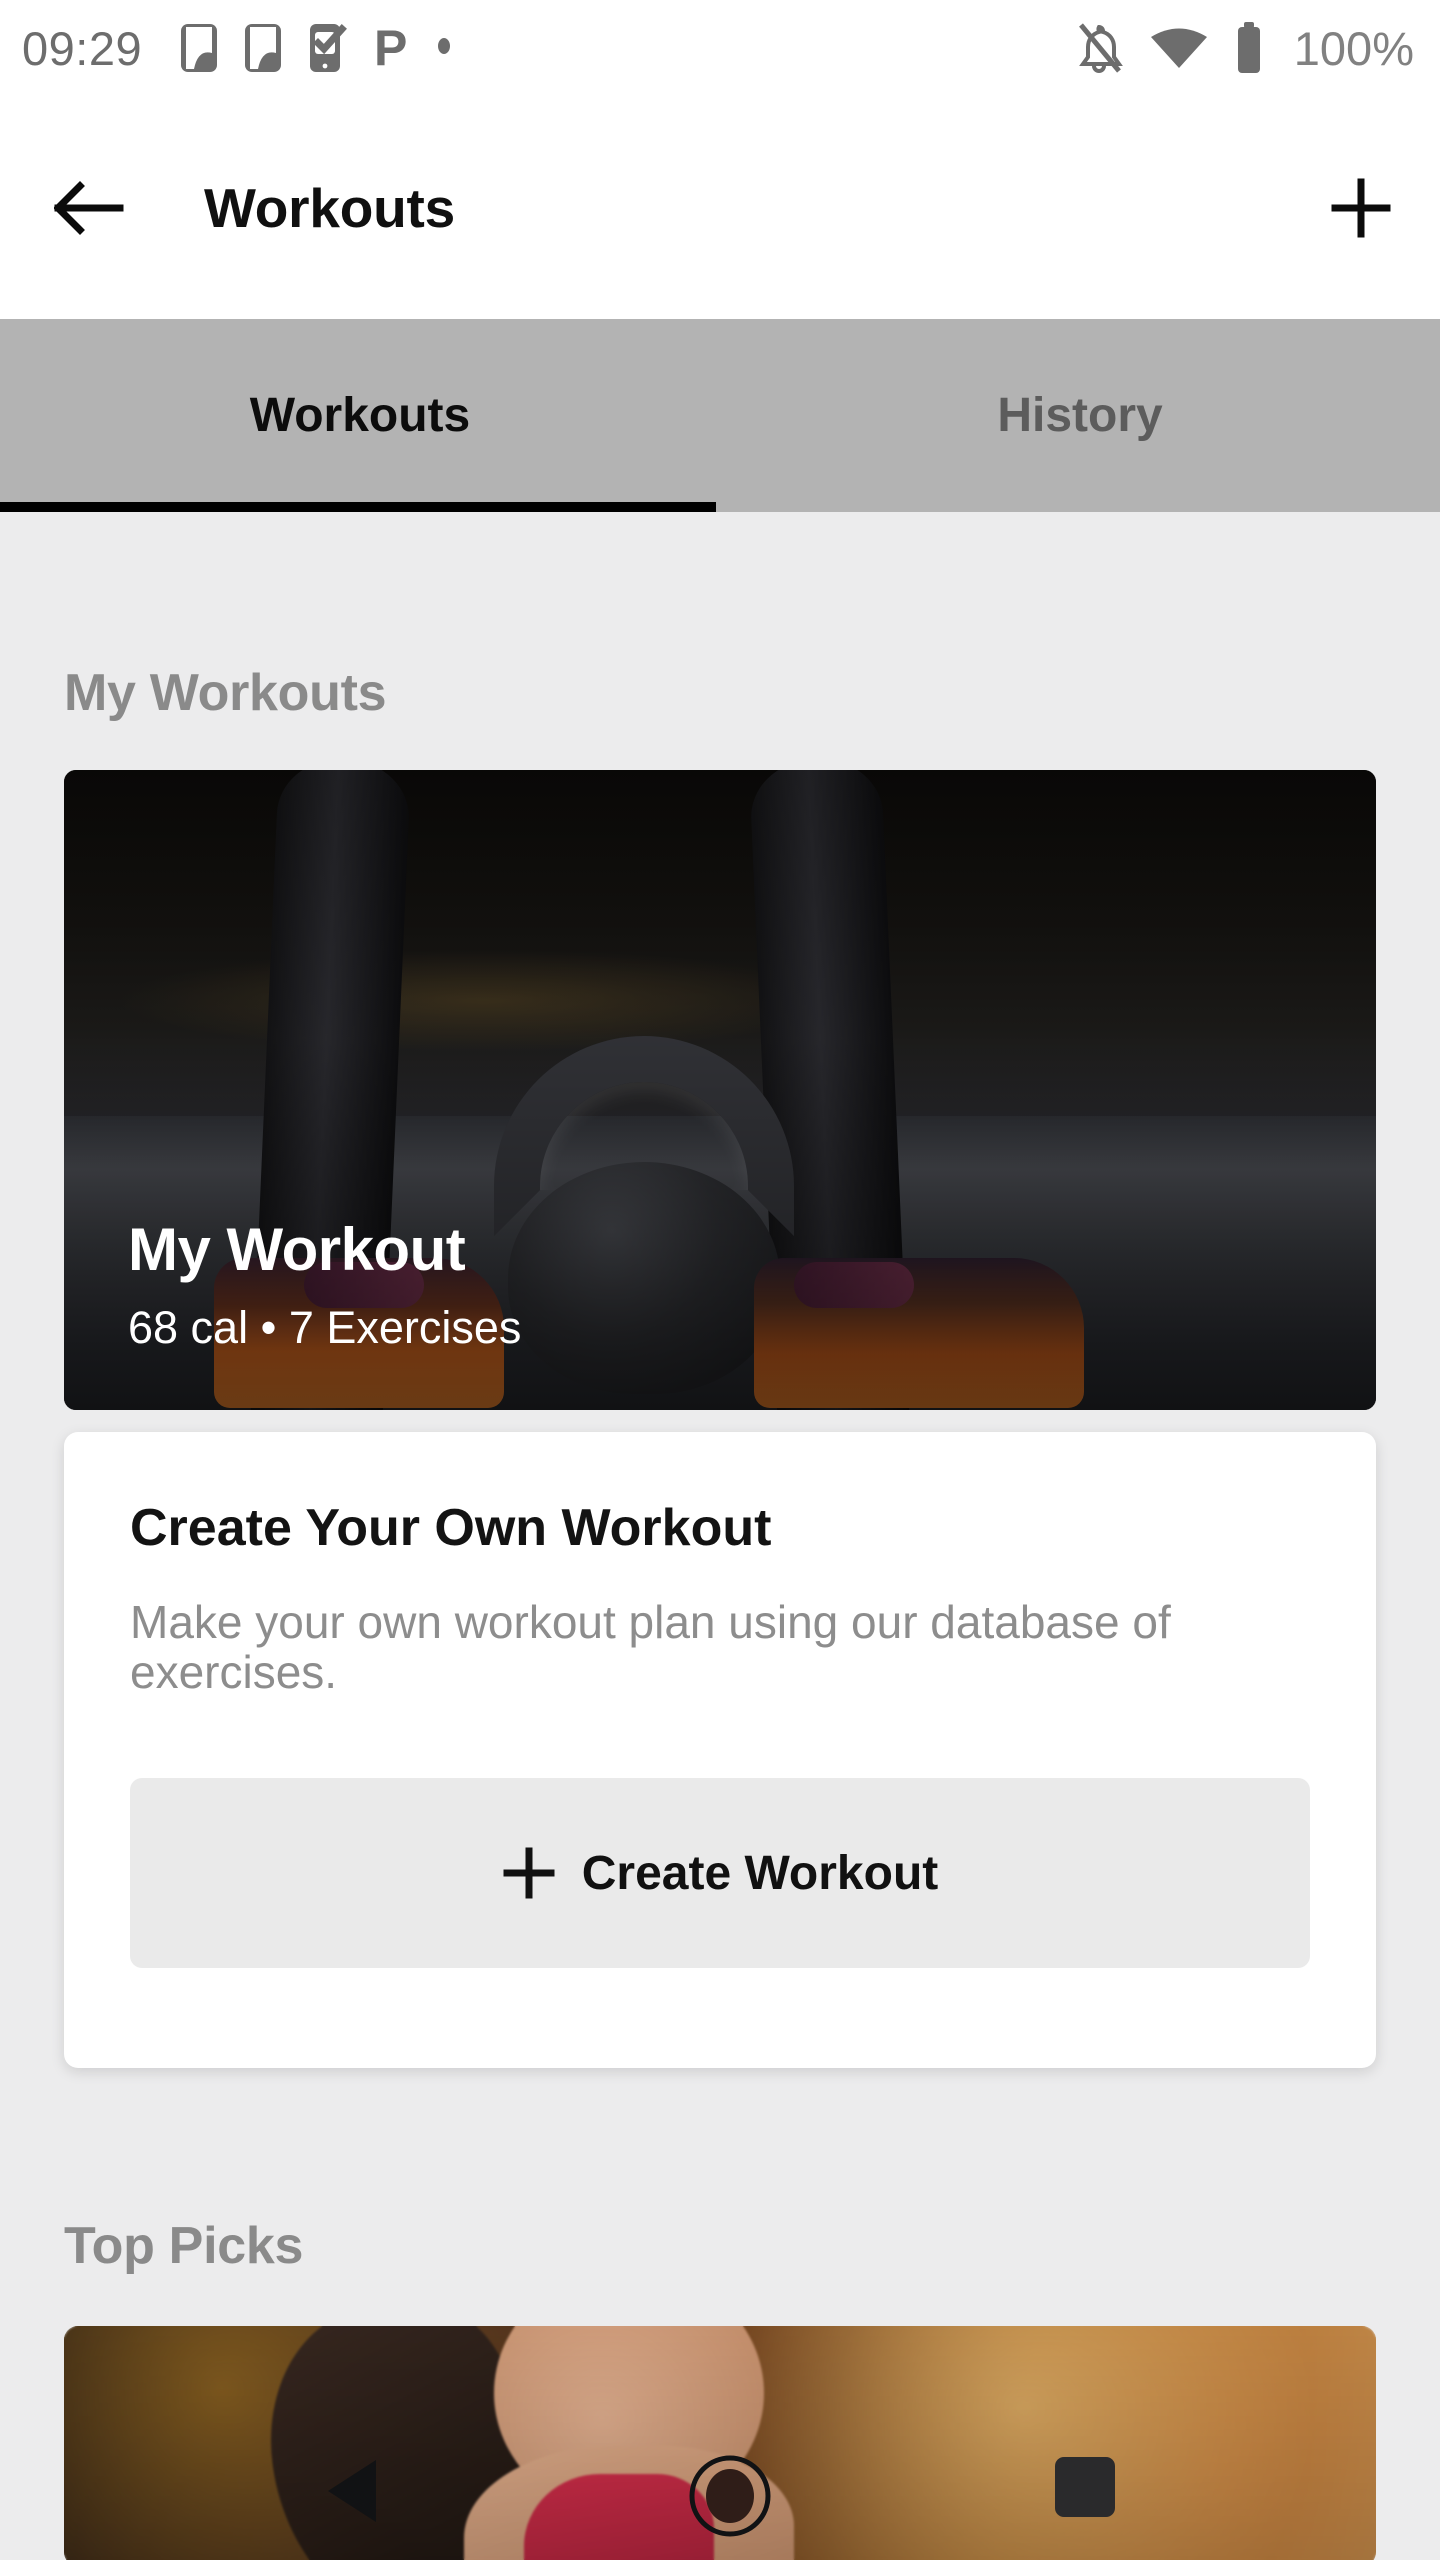 The image size is (1440, 2560). What do you see at coordinates (358, 507) in the screenshot?
I see `tab-active-indicator` at bounding box center [358, 507].